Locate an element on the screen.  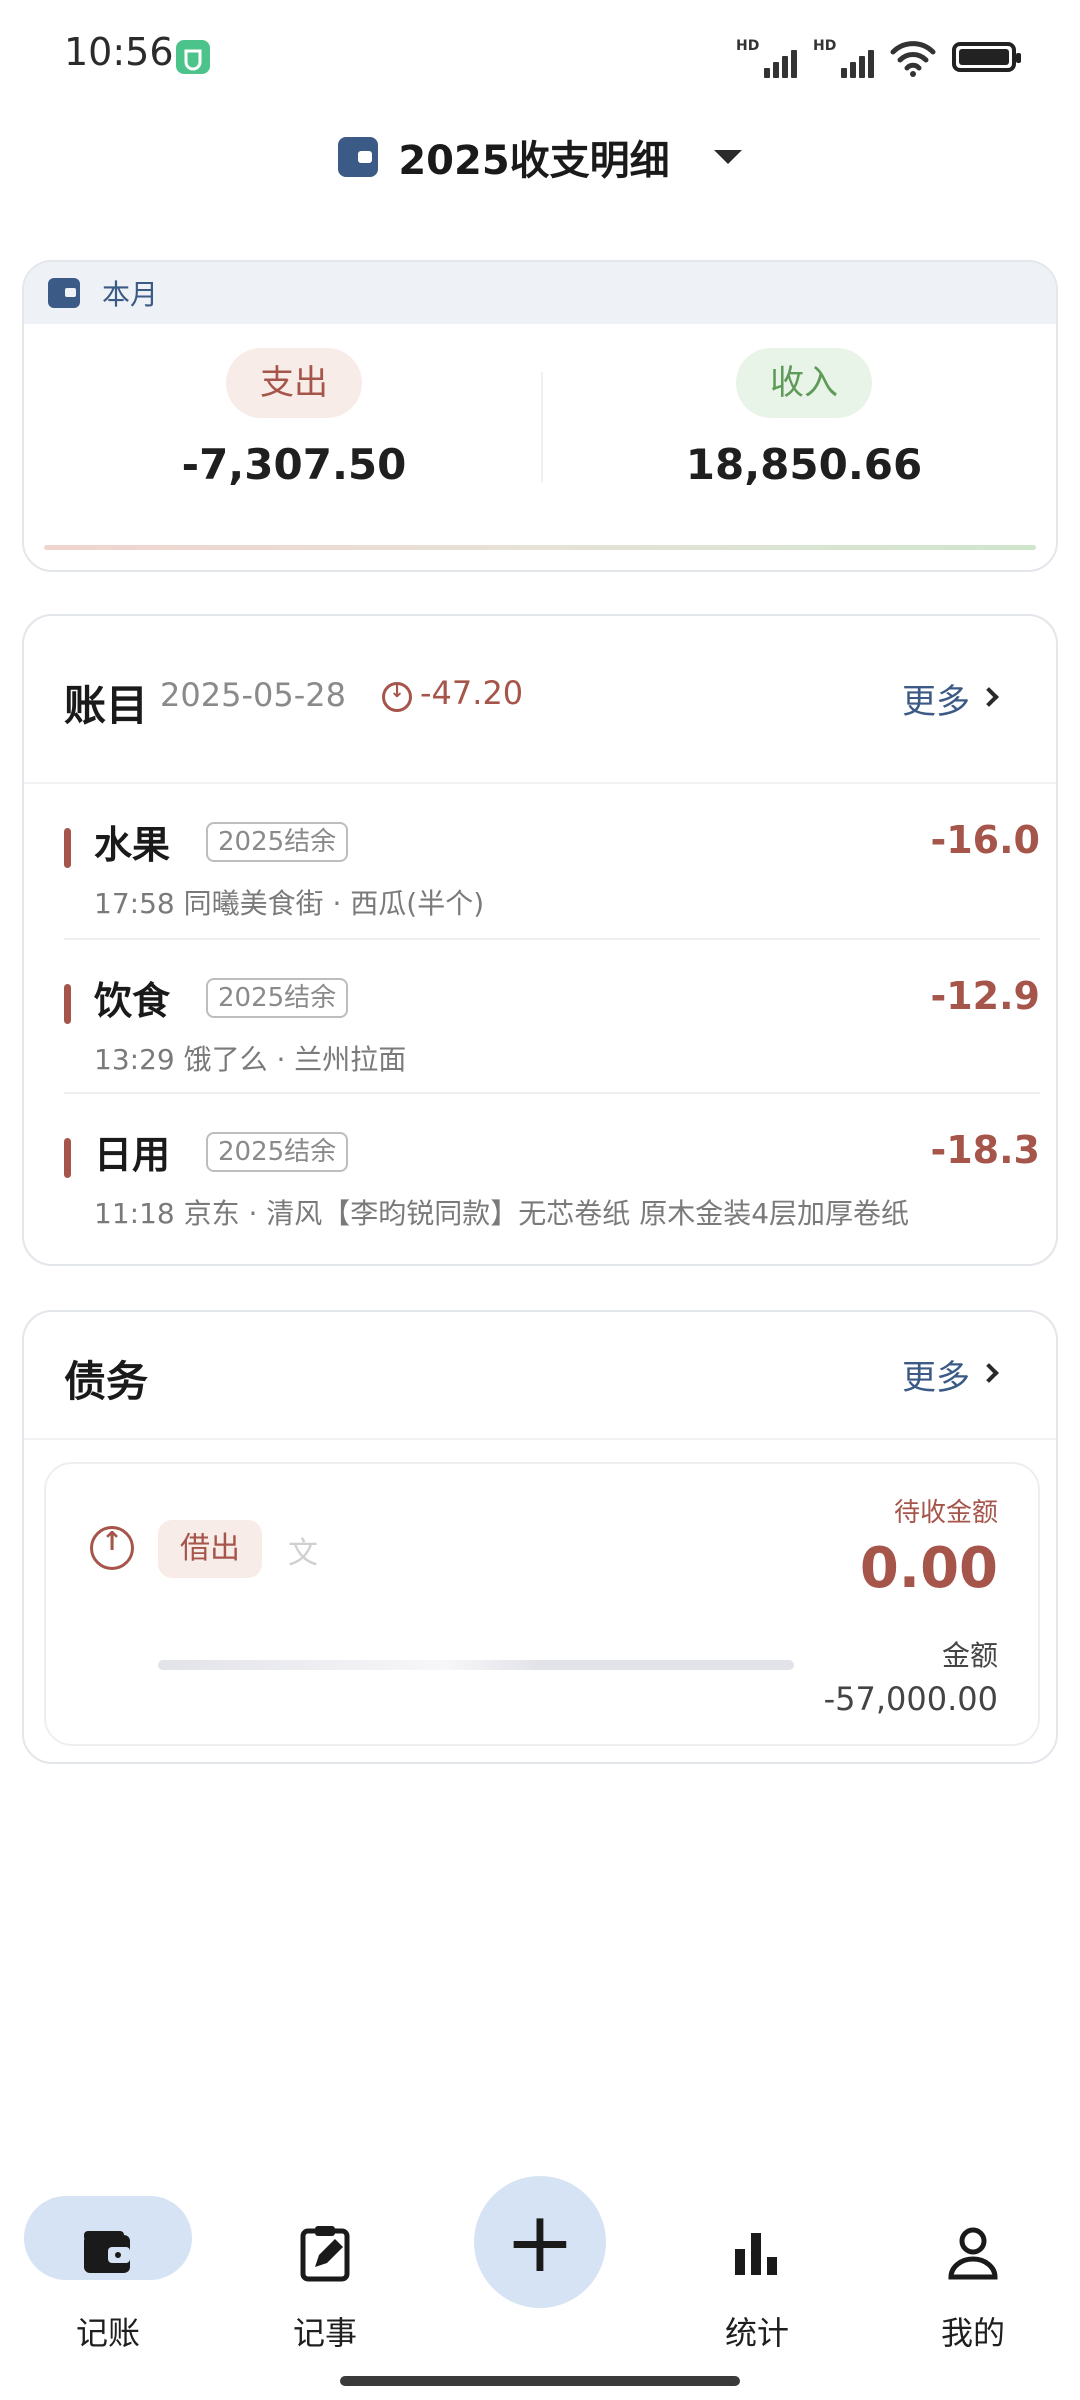
wifi-icon is located at coordinates (913, 59).